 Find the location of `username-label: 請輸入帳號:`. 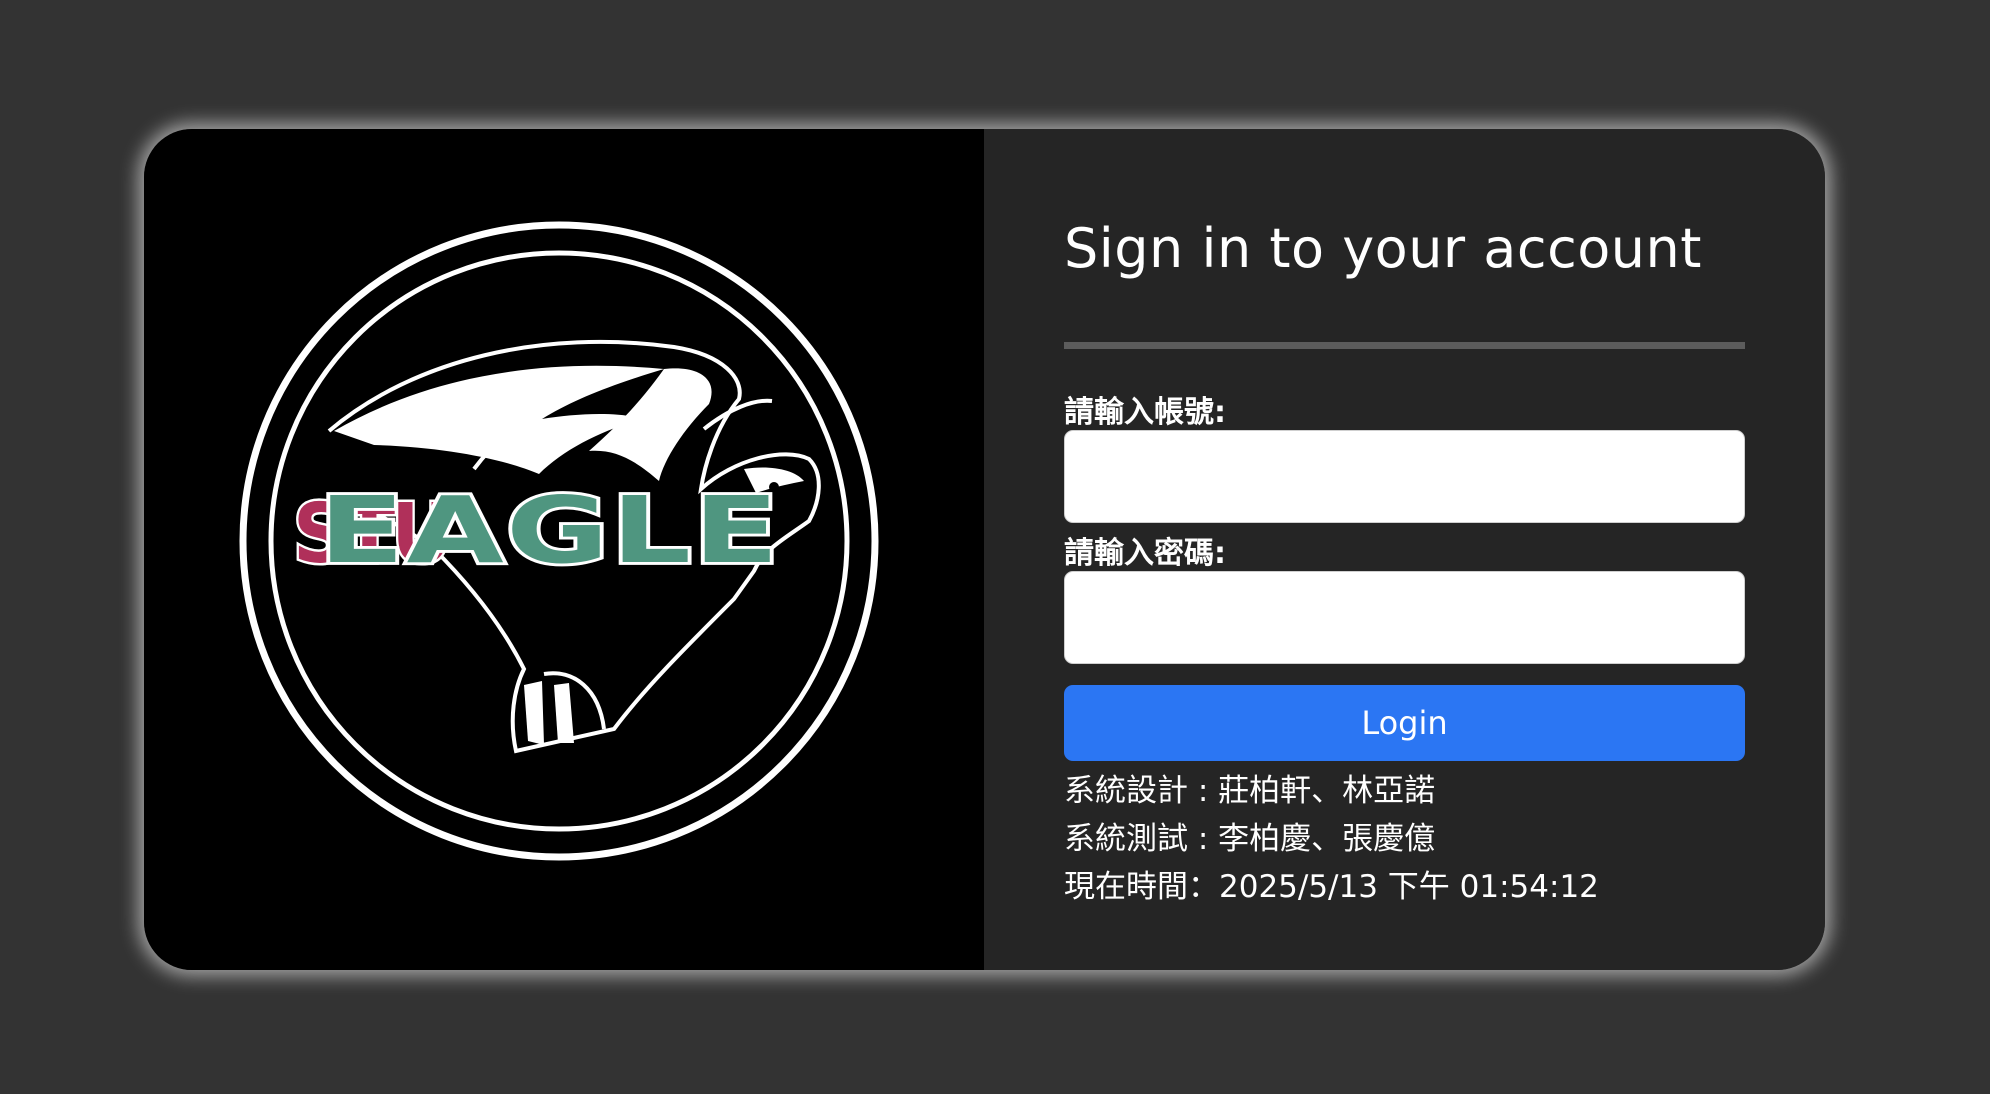

username-label: 請輸入帳號: is located at coordinates (1145, 412).